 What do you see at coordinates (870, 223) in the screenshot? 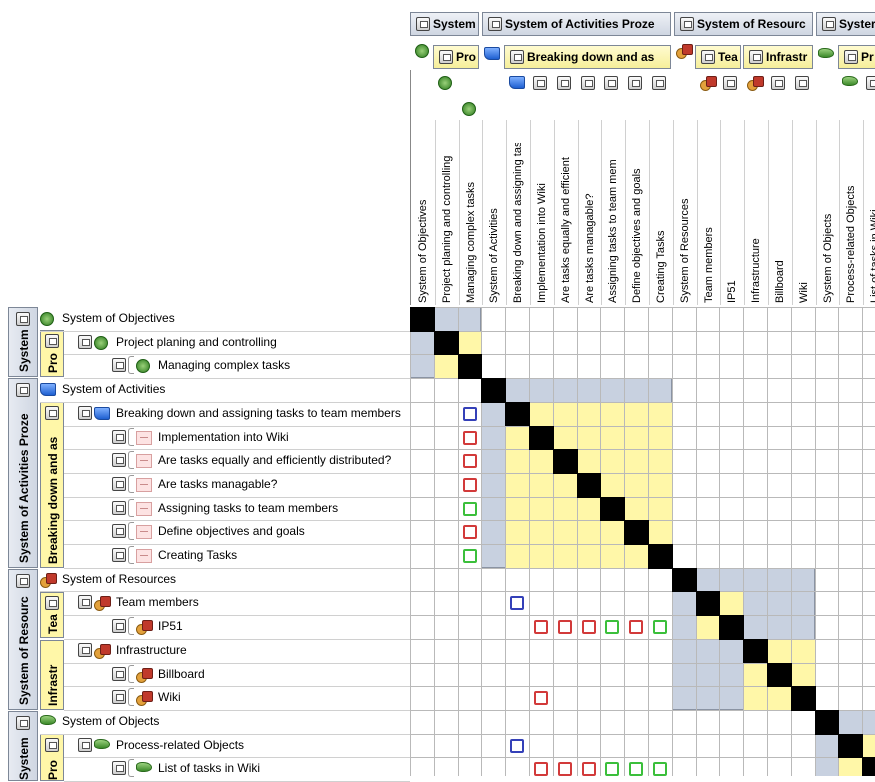
I see `column-label: List of tasks in Wiki` at bounding box center [870, 223].